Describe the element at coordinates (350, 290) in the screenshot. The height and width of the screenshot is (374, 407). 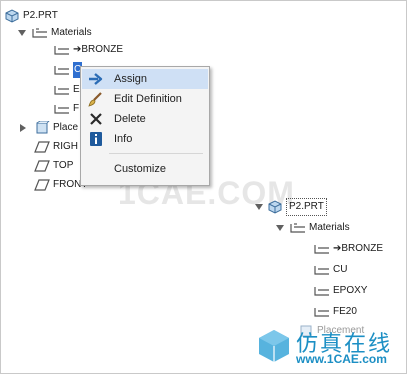
I see `material-label: EPOXY` at that location.